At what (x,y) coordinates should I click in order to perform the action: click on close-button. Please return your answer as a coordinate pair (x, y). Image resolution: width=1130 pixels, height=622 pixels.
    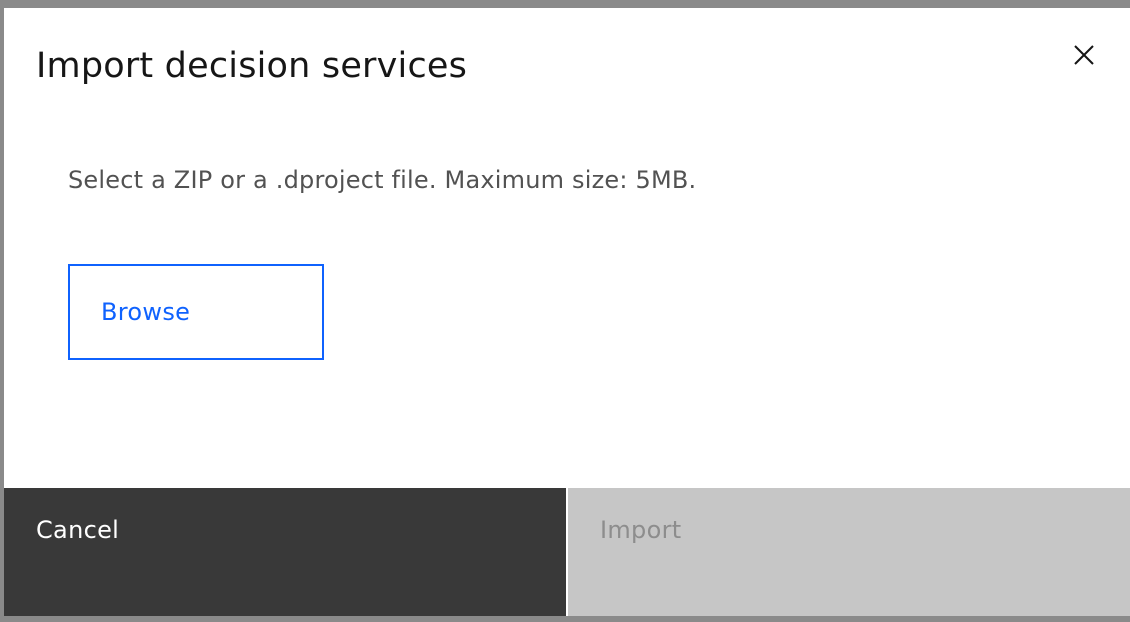
    Looking at the image, I should click on (1084, 56).